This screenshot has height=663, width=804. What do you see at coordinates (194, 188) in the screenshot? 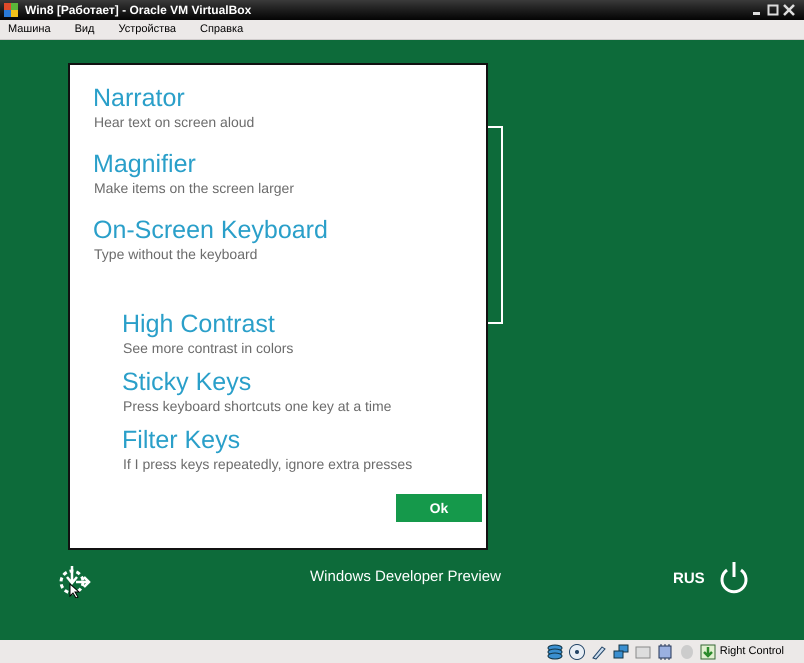
I see `option-description: Make items on the screen larger` at bounding box center [194, 188].